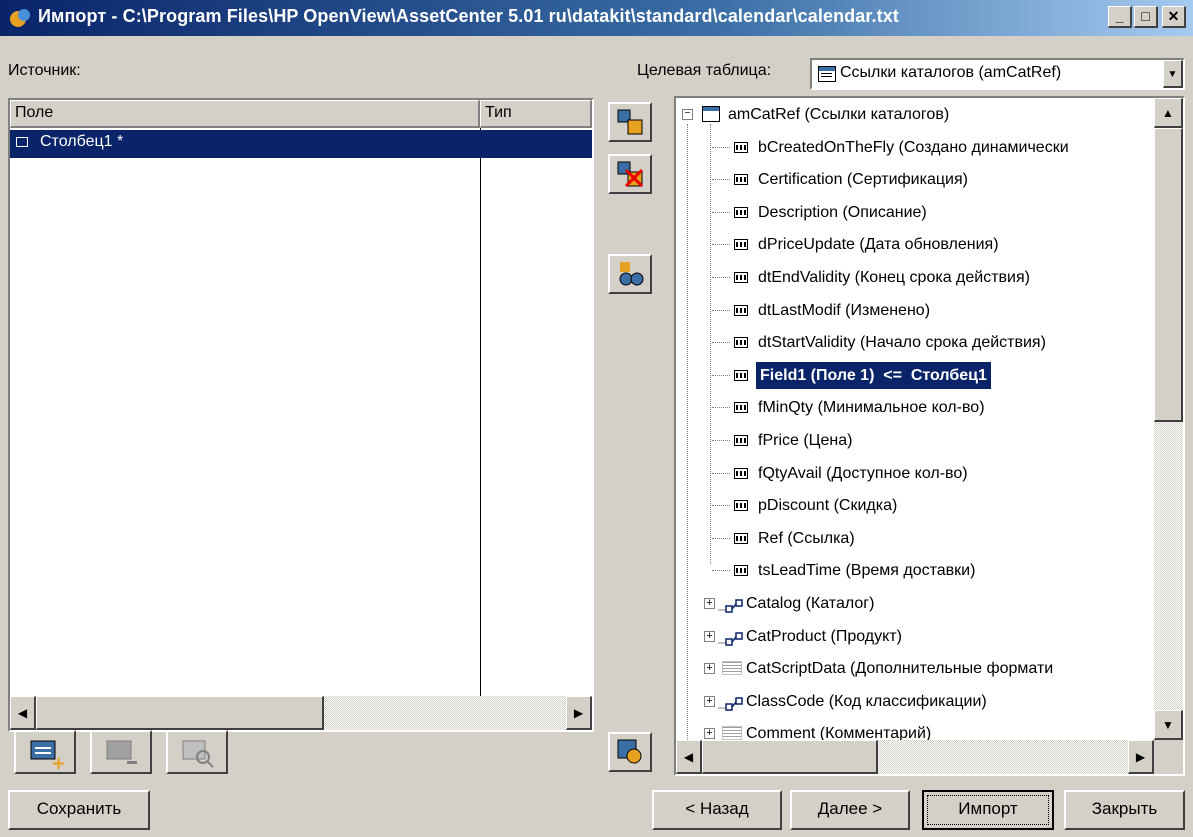  What do you see at coordinates (717, 810) in the screenshot?
I see `back-button: < Назад` at bounding box center [717, 810].